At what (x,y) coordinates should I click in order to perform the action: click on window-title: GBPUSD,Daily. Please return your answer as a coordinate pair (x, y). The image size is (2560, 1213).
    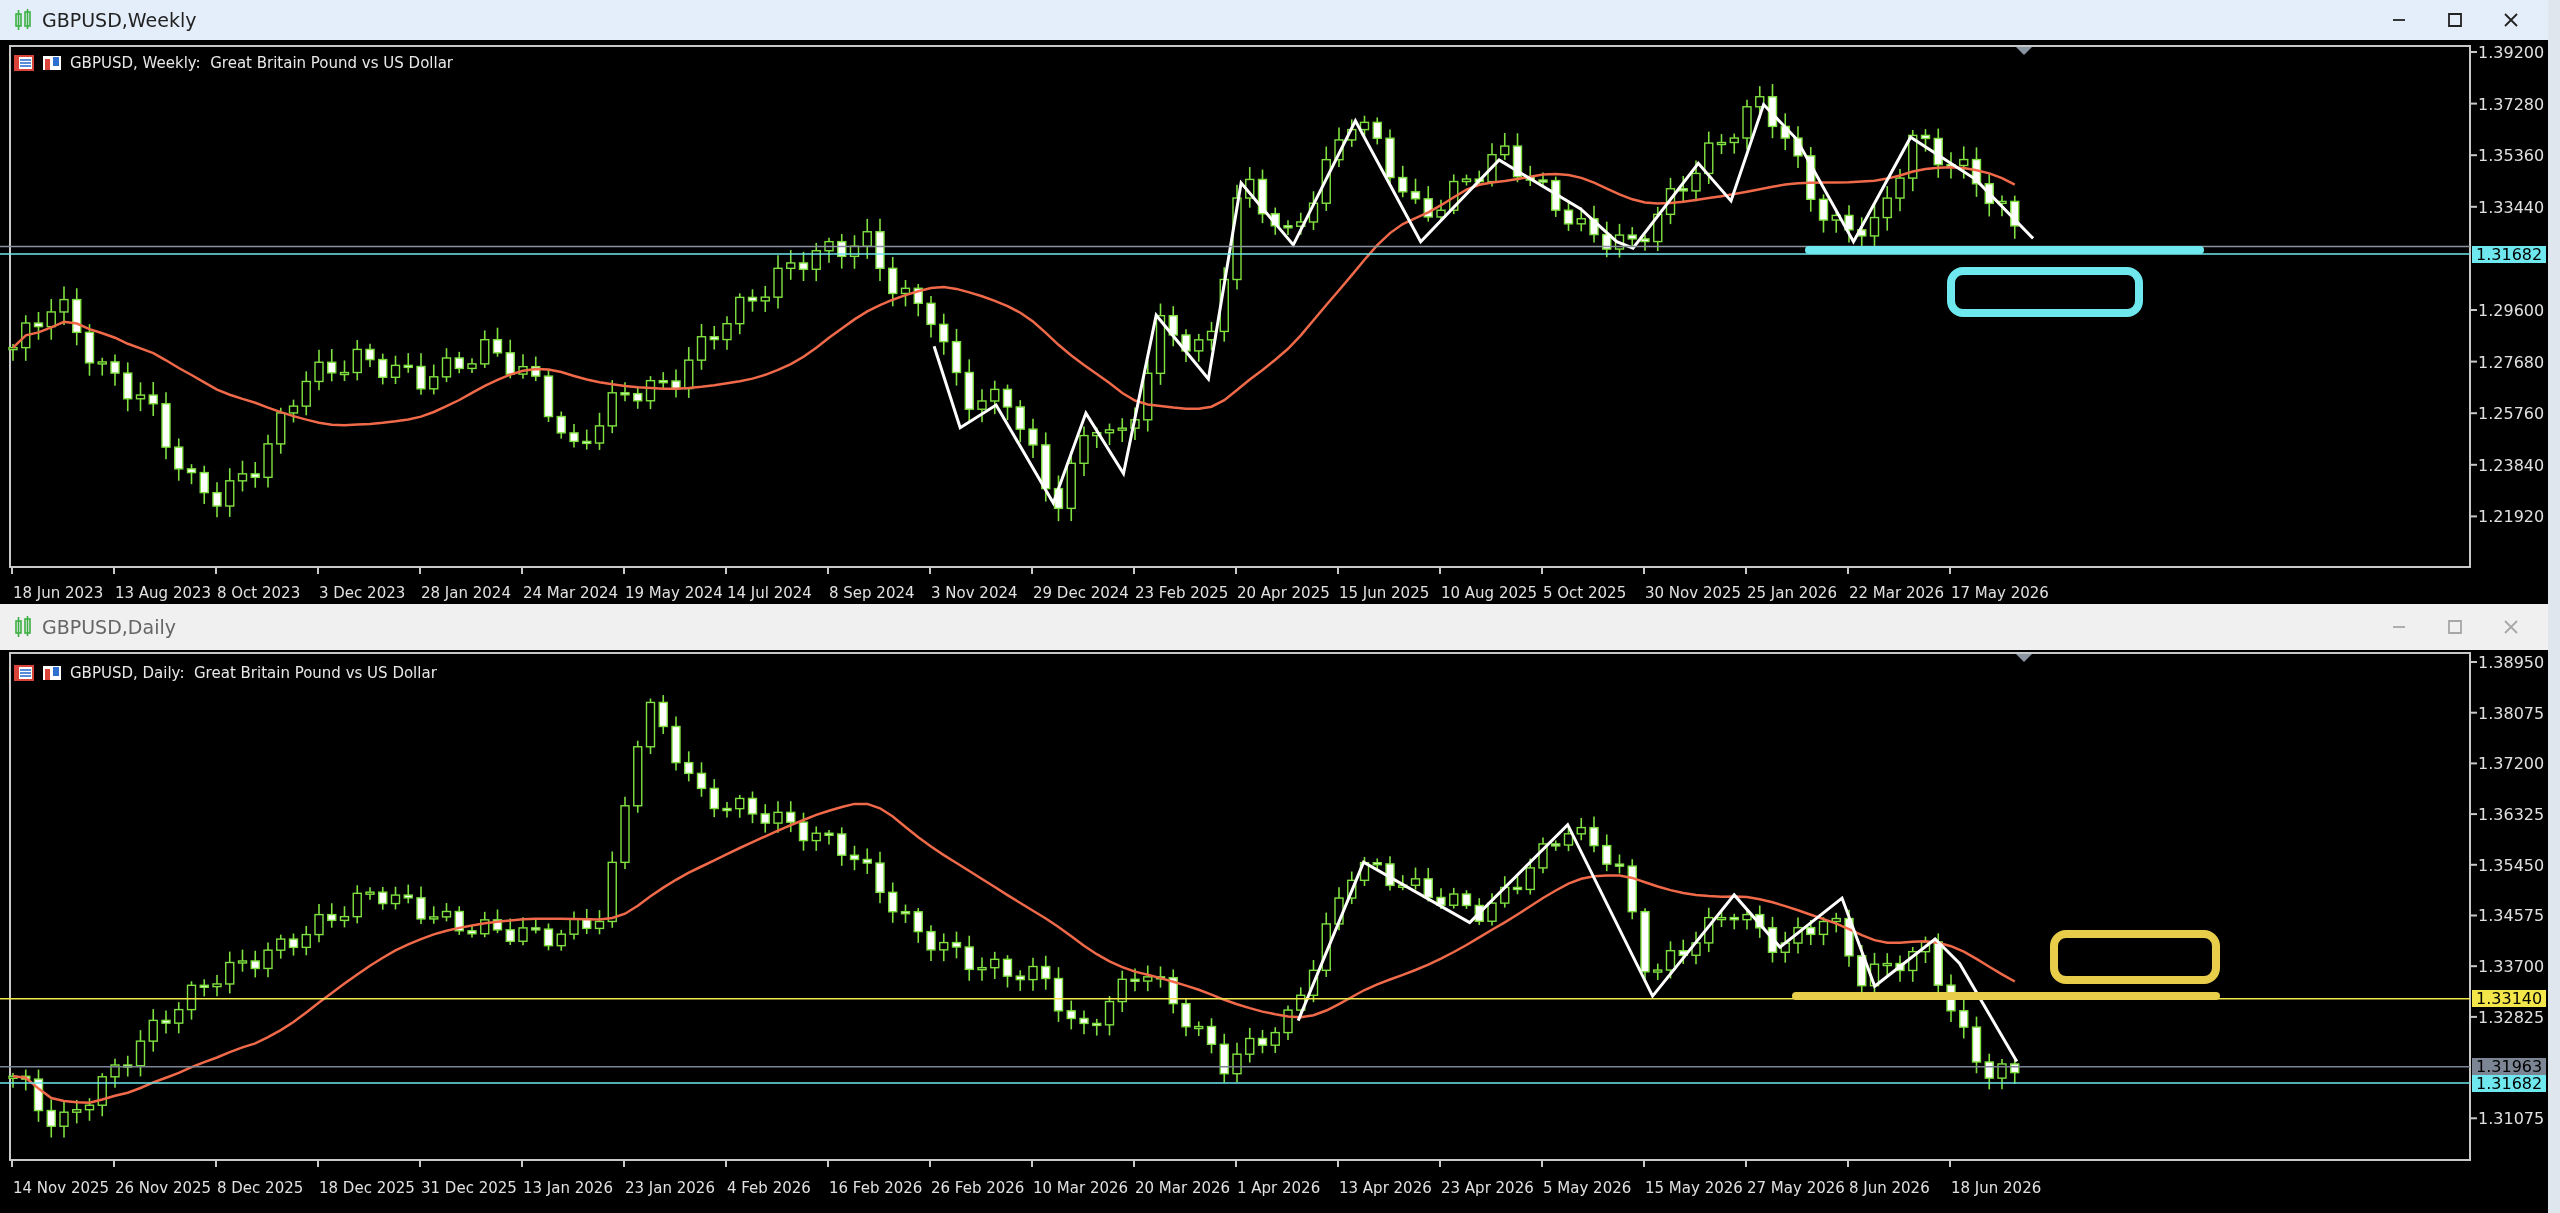
    Looking at the image, I should click on (109, 627).